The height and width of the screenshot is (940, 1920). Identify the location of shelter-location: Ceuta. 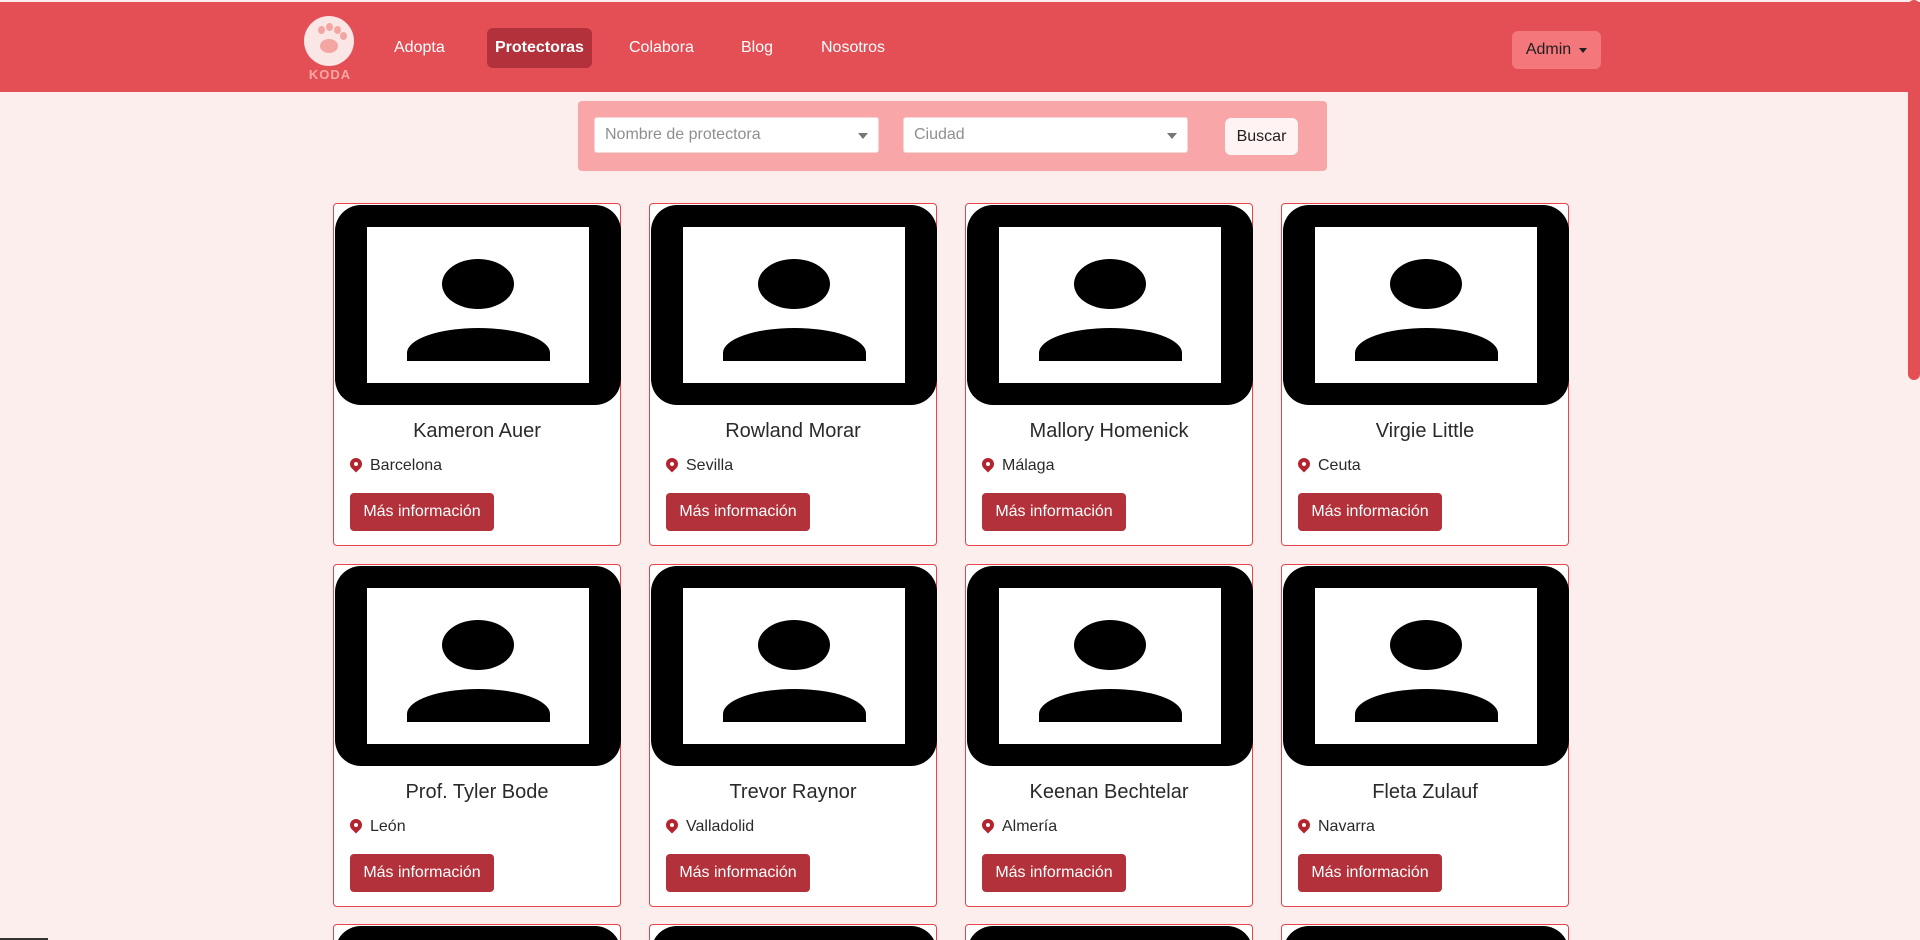
(1328, 465).